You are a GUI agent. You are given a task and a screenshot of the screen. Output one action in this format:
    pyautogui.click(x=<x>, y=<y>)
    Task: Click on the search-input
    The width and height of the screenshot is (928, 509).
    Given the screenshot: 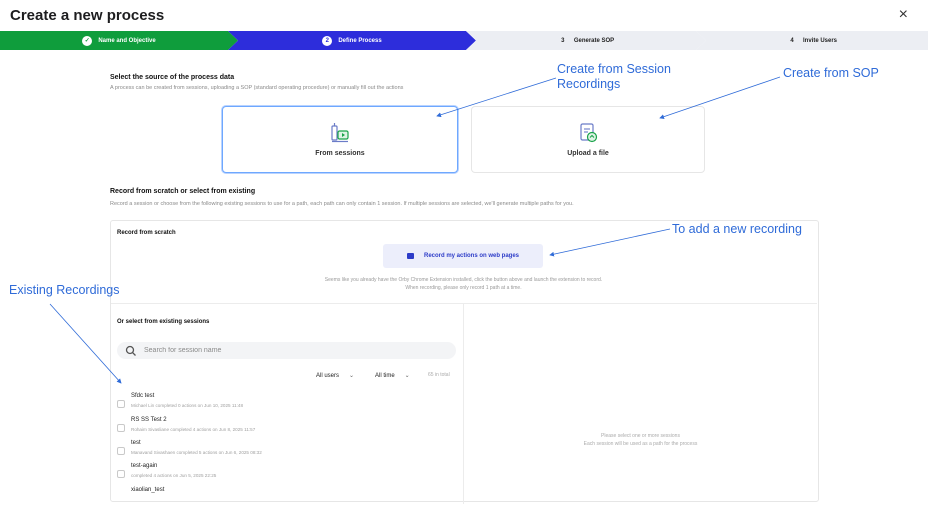 What is the action you would take?
    pyautogui.click(x=294, y=350)
    